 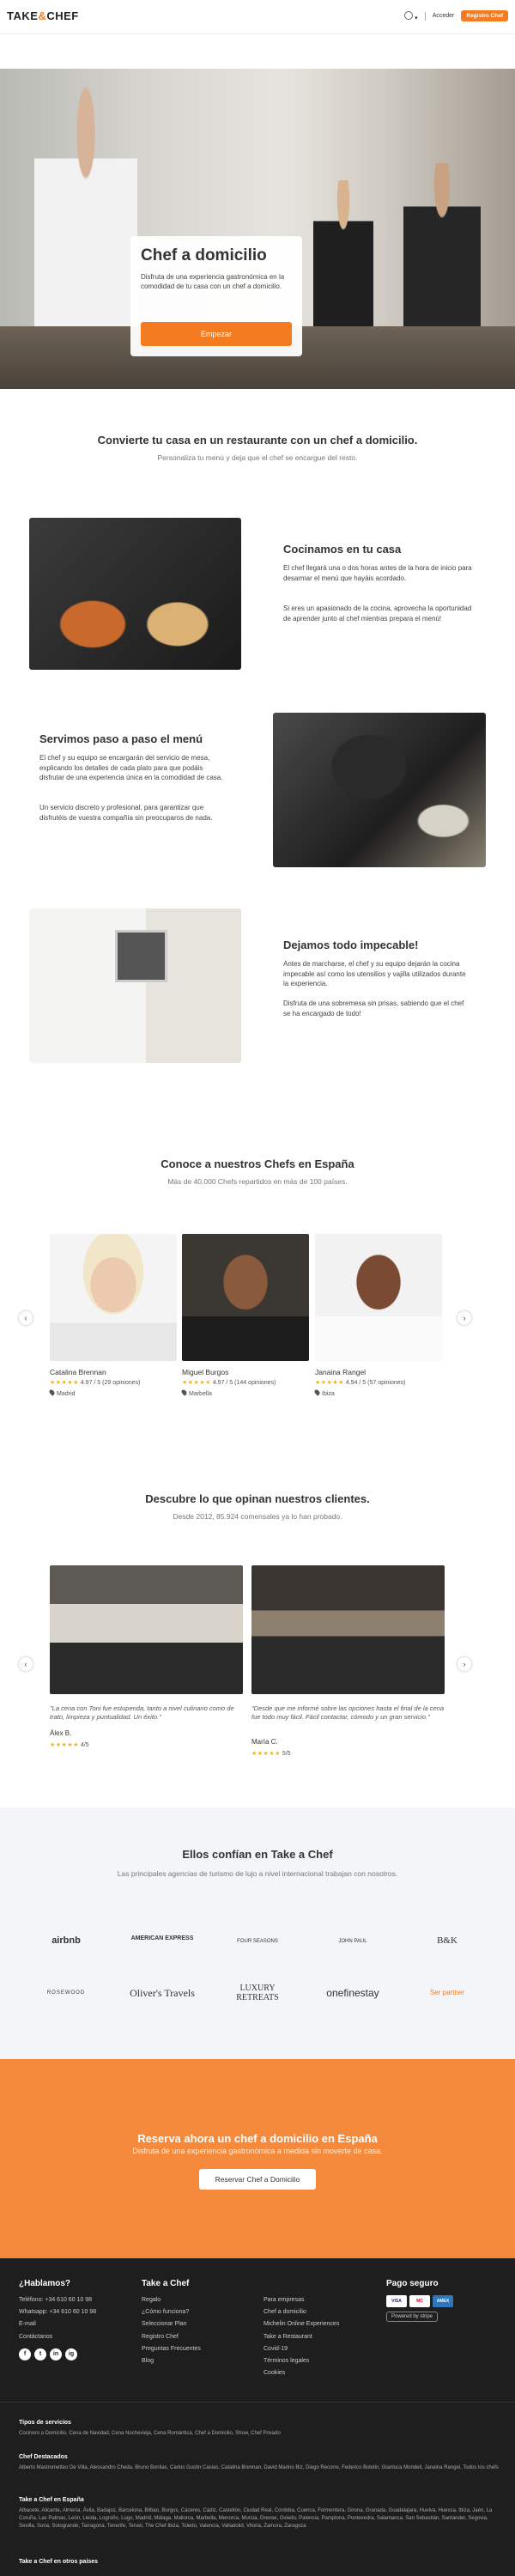 I want to click on brand-john-paul: JOHN PAUL, so click(x=352, y=1941).